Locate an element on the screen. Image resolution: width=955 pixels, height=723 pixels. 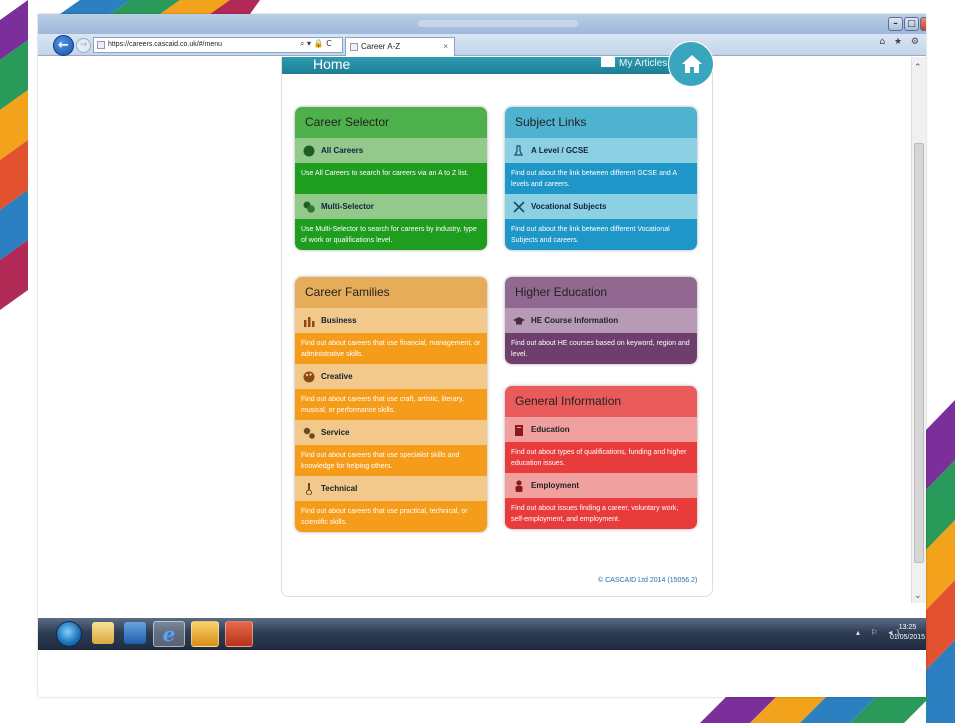
globe-icon is located at coordinates (309, 150).